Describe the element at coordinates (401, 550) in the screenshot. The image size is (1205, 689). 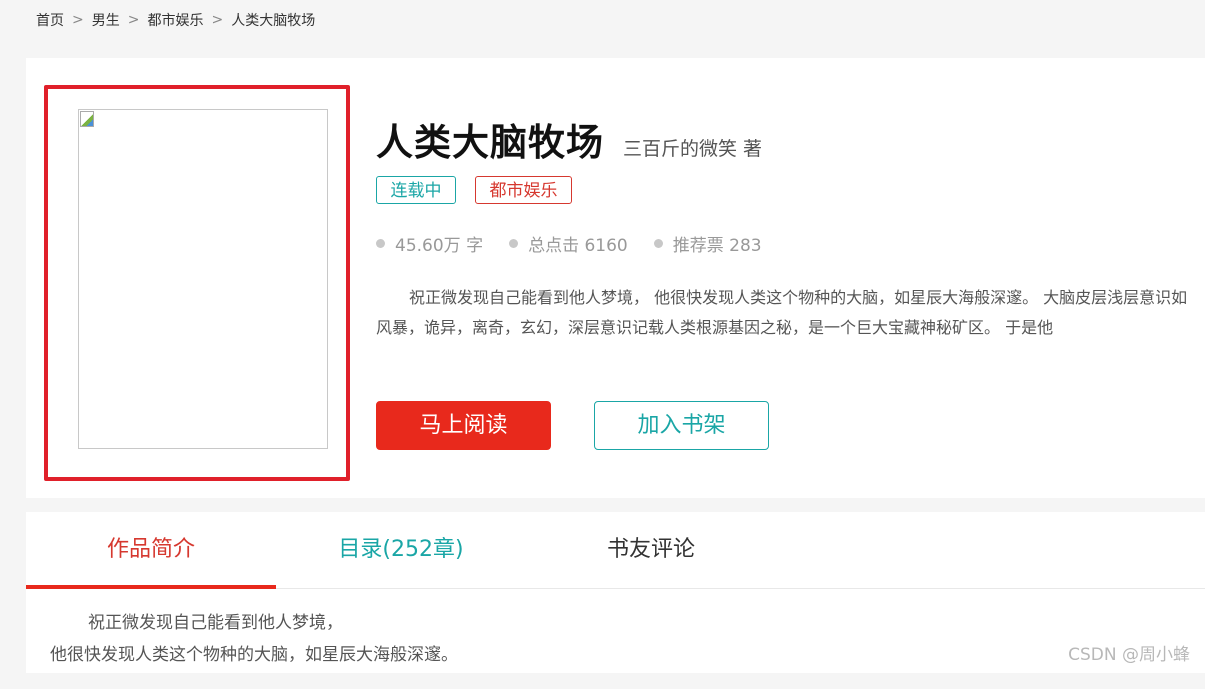
I see `tab-table-of-contents: 目录(252章)` at that location.